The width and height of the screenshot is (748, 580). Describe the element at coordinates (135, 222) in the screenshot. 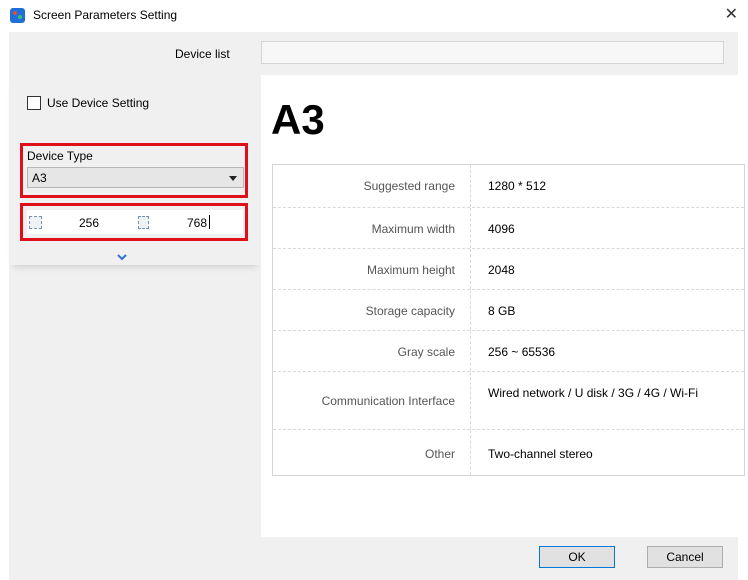

I see `size-input-row` at that location.